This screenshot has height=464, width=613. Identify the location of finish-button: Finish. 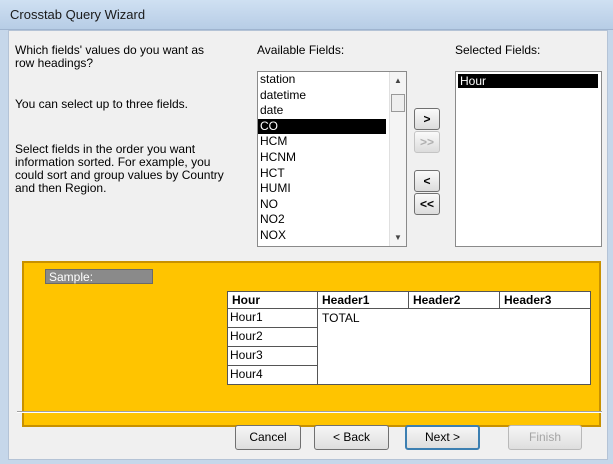
(545, 437).